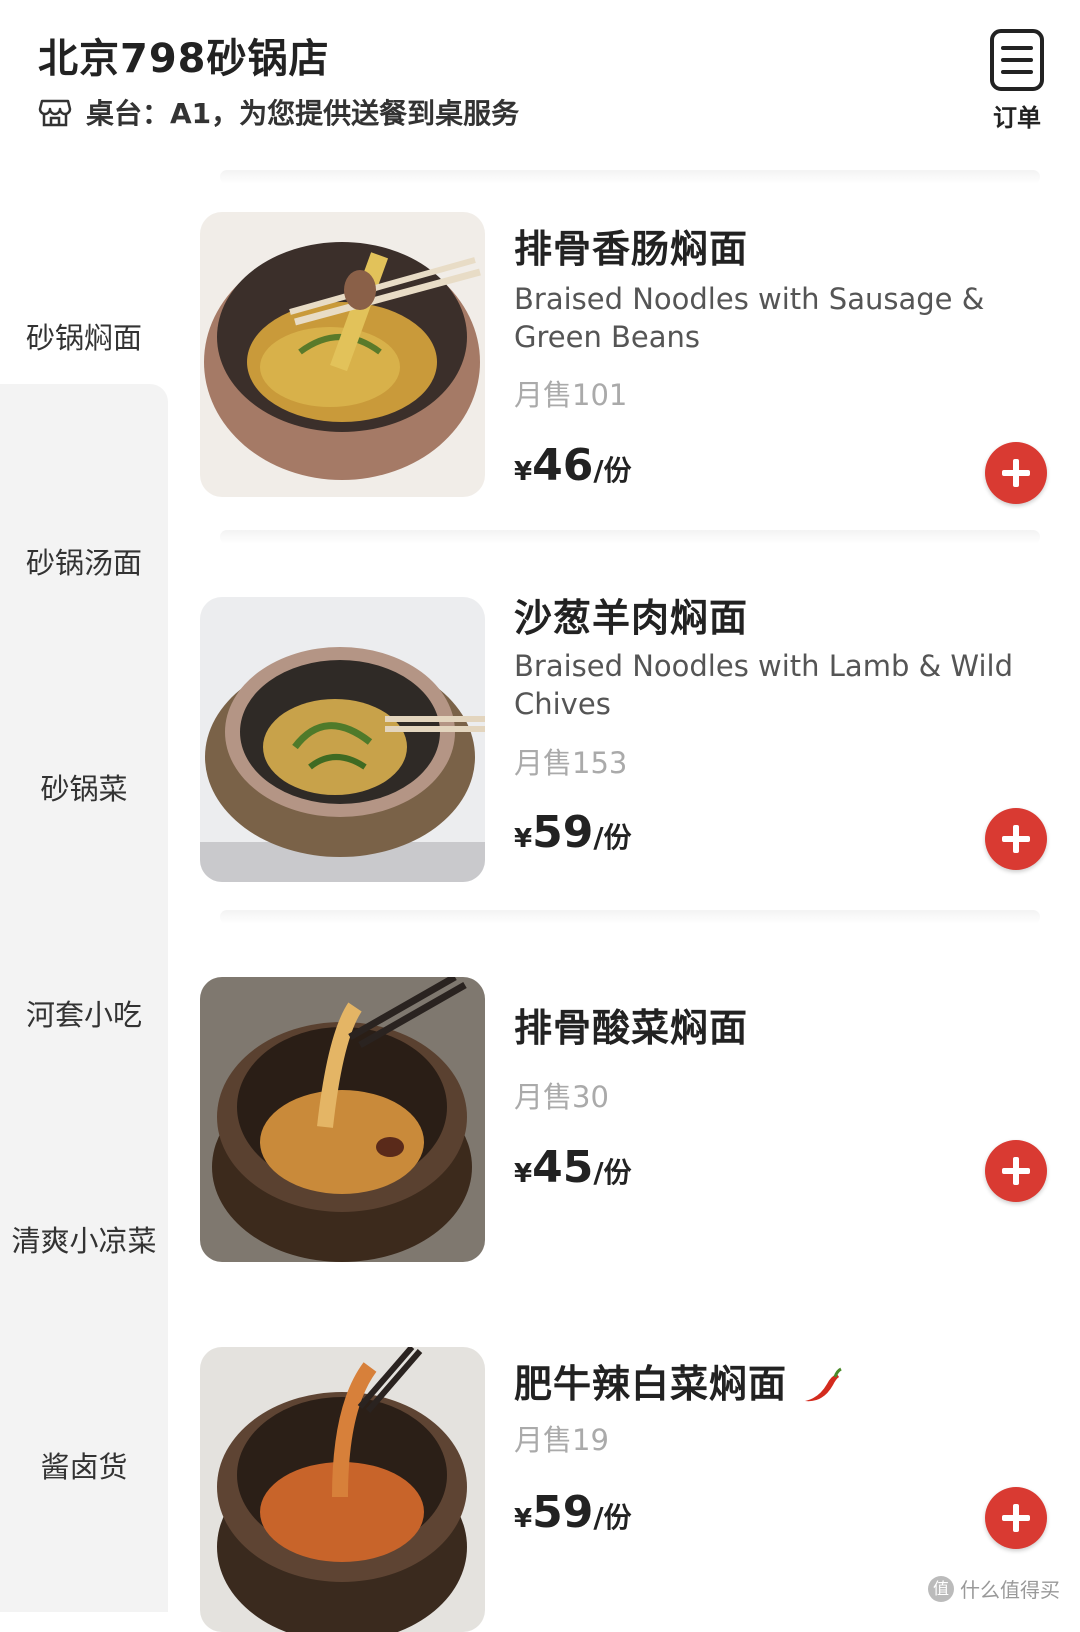 This screenshot has height=1632, width=1080. Describe the element at coordinates (763, 685) in the screenshot. I see `dish-english-name: Braised Noodles with Lamb & Wild Chives` at that location.